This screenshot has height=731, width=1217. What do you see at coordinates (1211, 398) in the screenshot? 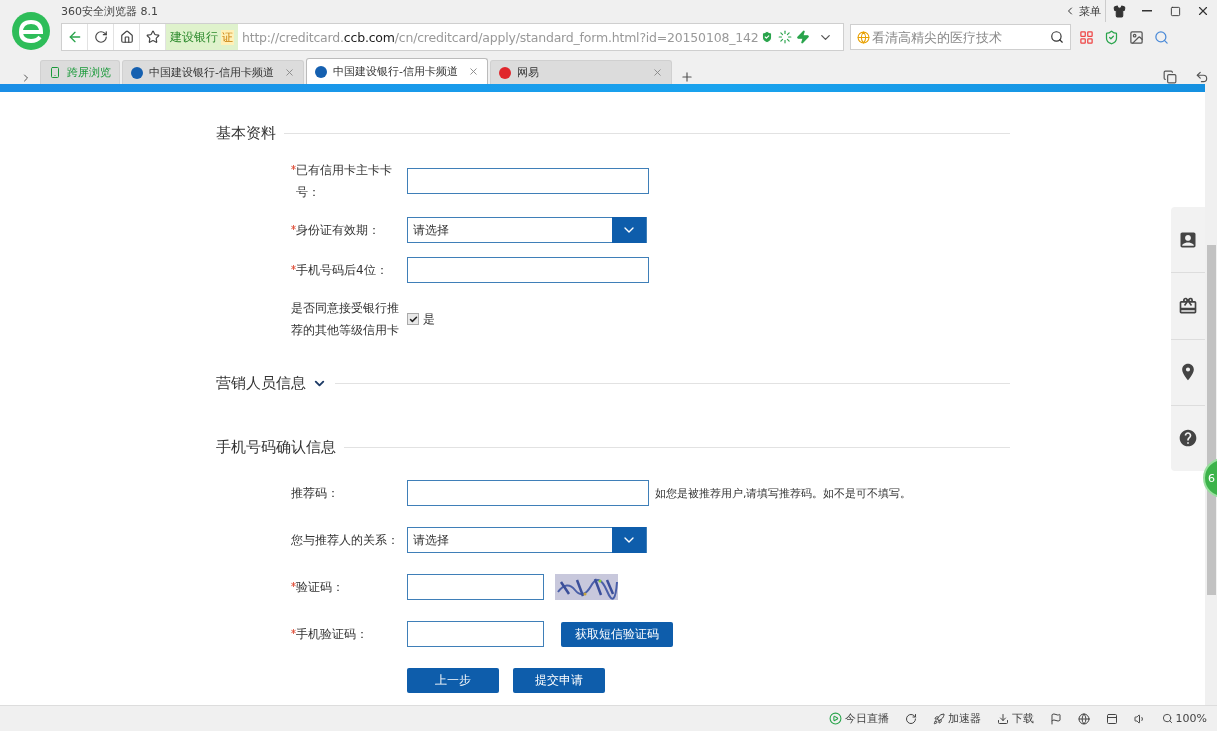
I see `scrollbar` at bounding box center [1211, 398].